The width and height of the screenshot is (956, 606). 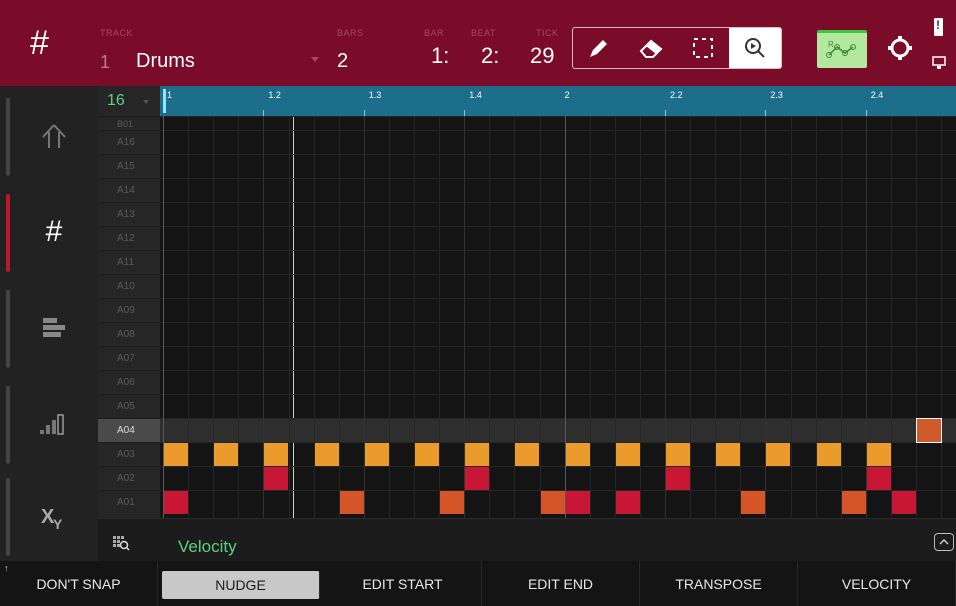 What do you see at coordinates (129, 334) in the screenshot?
I see `pad-row-label: A08` at bounding box center [129, 334].